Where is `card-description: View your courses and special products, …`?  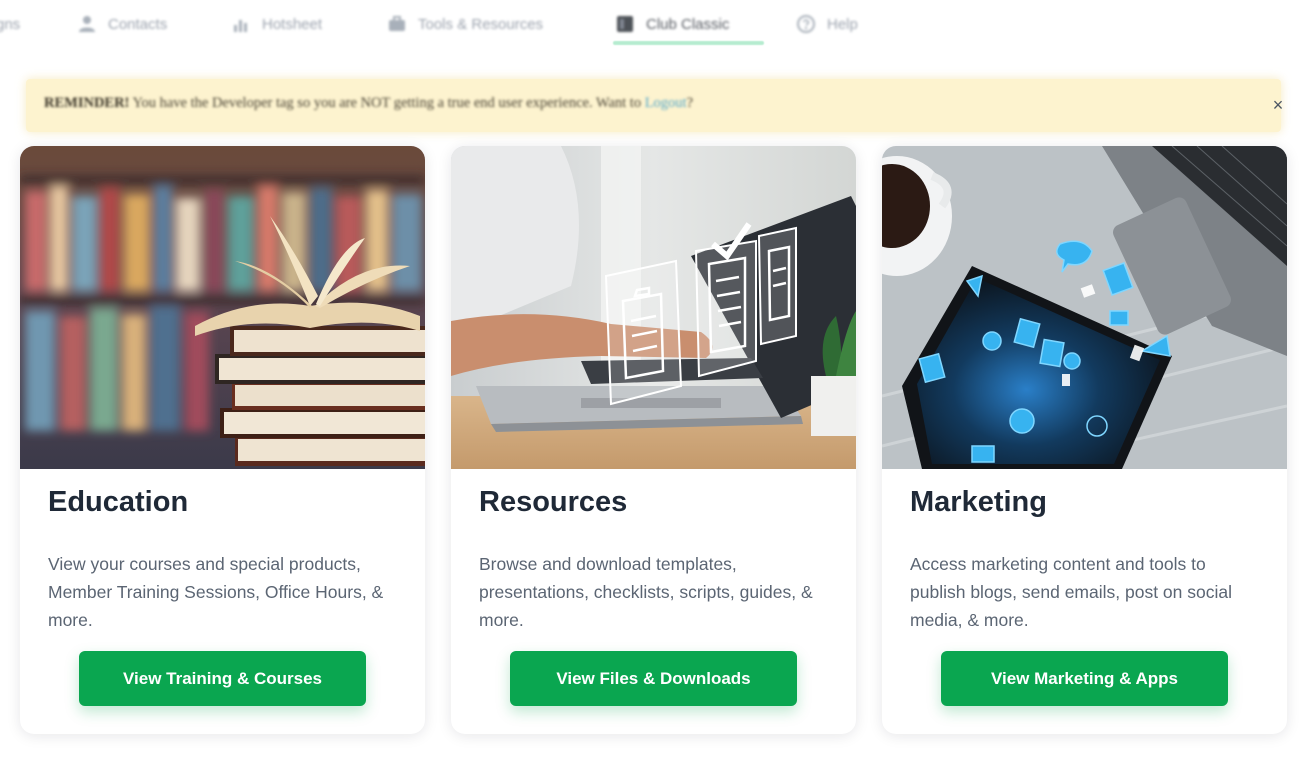 card-description: View your courses and special products, … is located at coordinates (216, 592).